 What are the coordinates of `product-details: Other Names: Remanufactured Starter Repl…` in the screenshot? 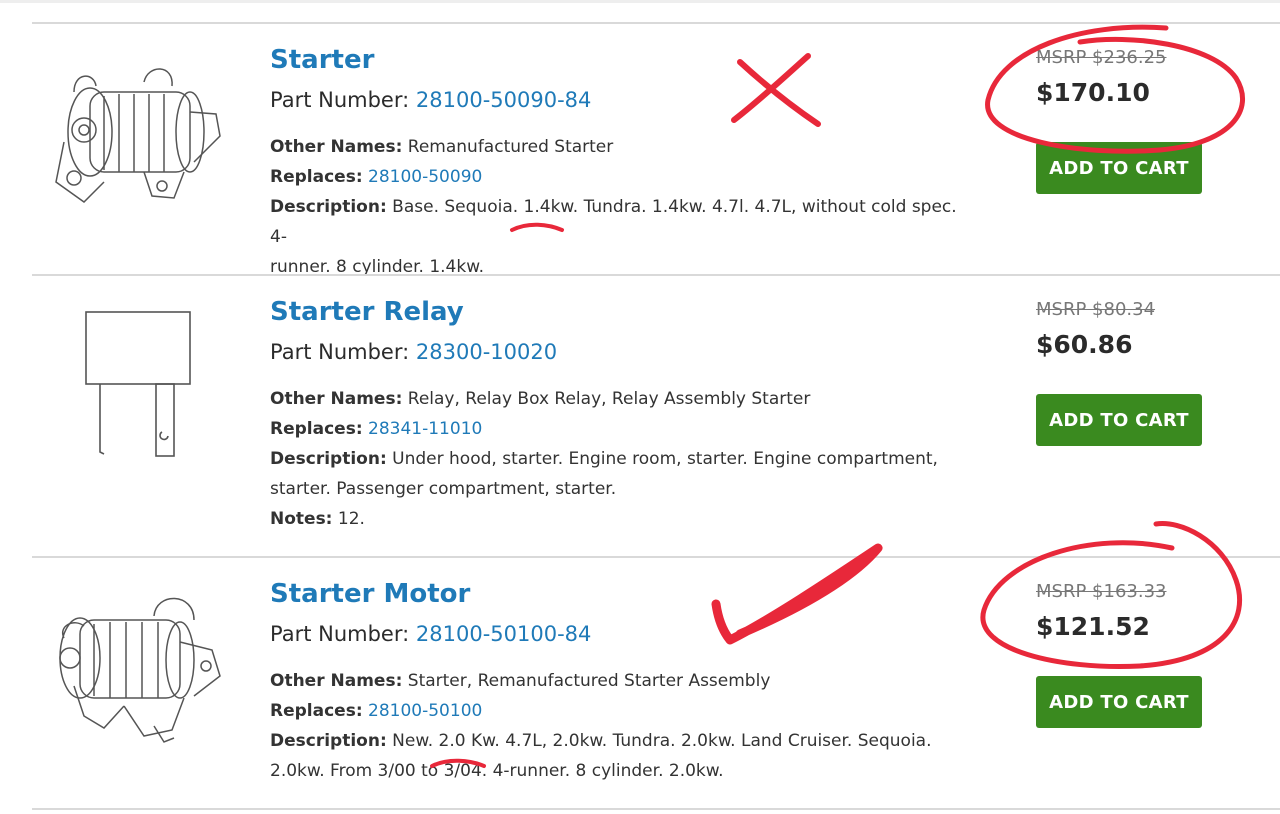 It's located at (620, 207).